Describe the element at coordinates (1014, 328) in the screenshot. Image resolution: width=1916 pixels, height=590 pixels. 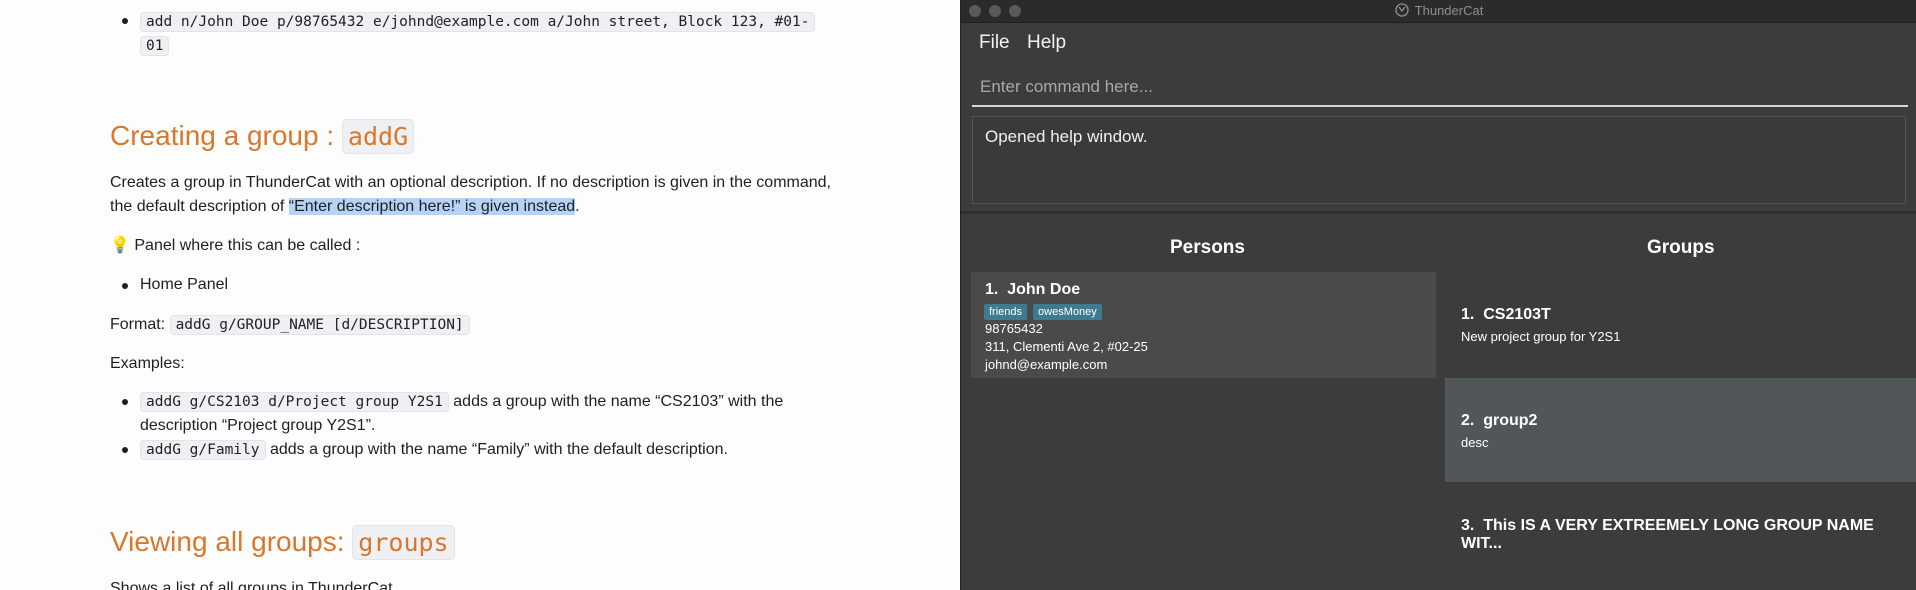
I see `person-phone: 98765432` at that location.